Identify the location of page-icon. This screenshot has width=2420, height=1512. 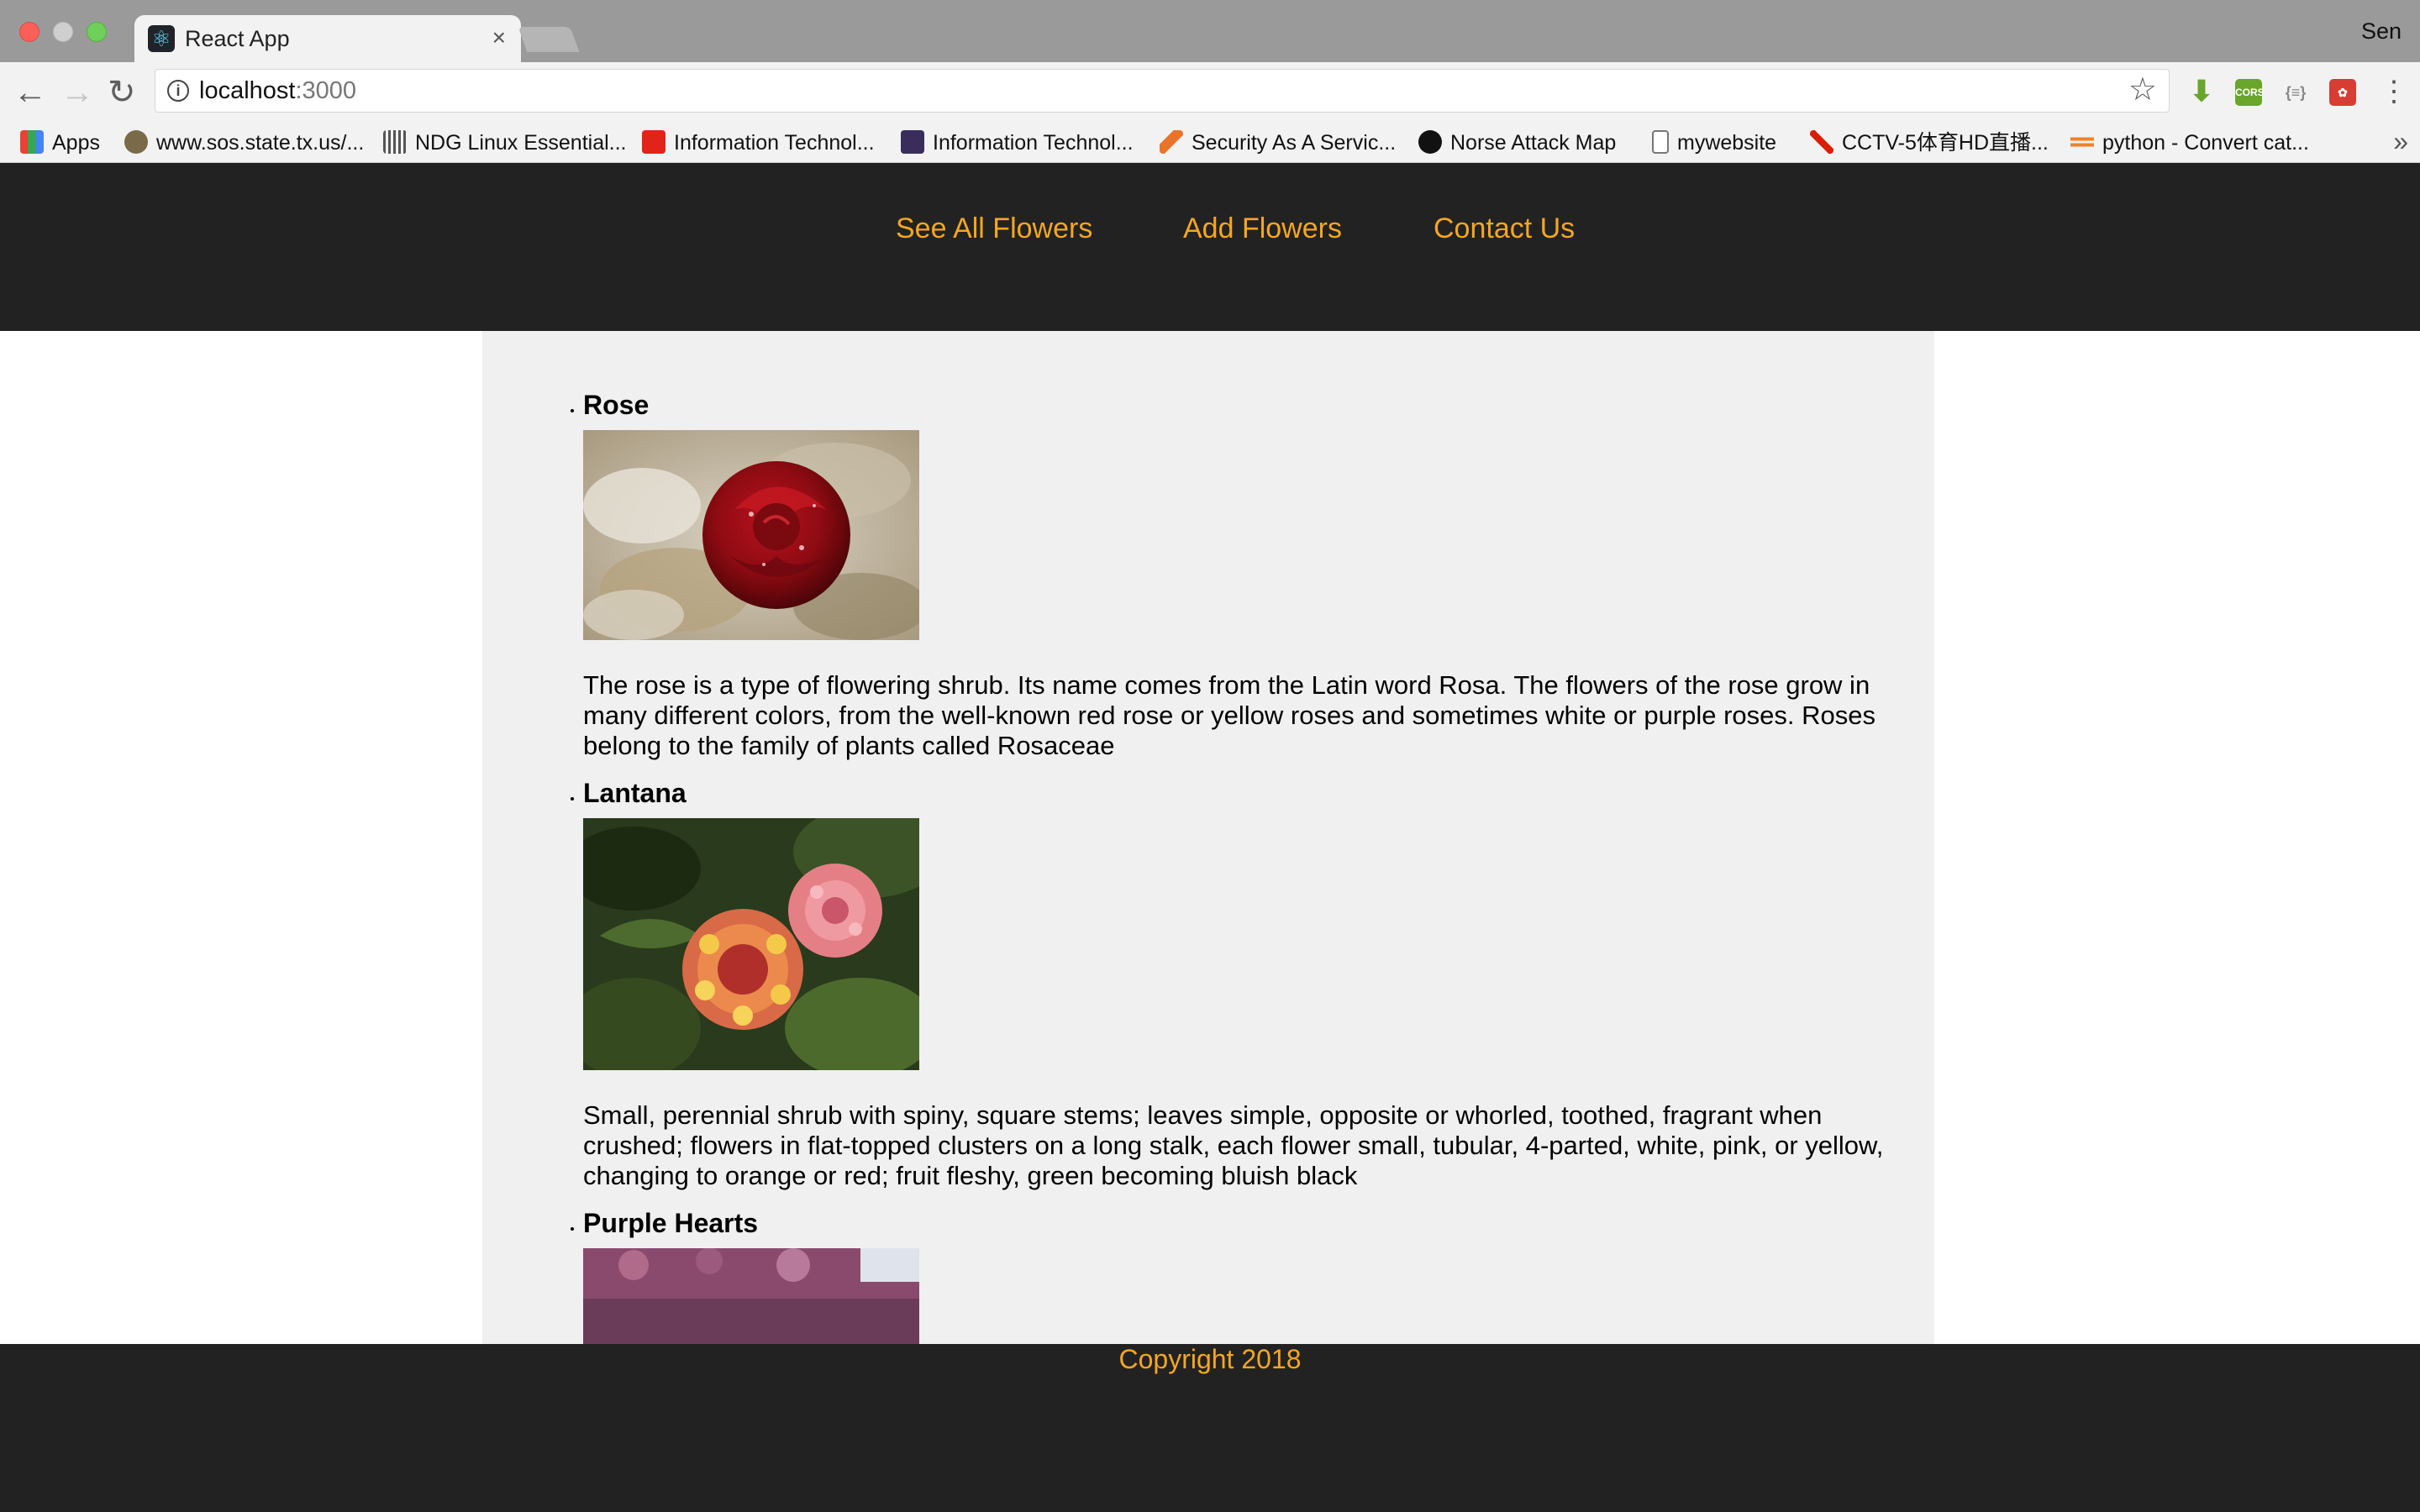
(1660, 142).